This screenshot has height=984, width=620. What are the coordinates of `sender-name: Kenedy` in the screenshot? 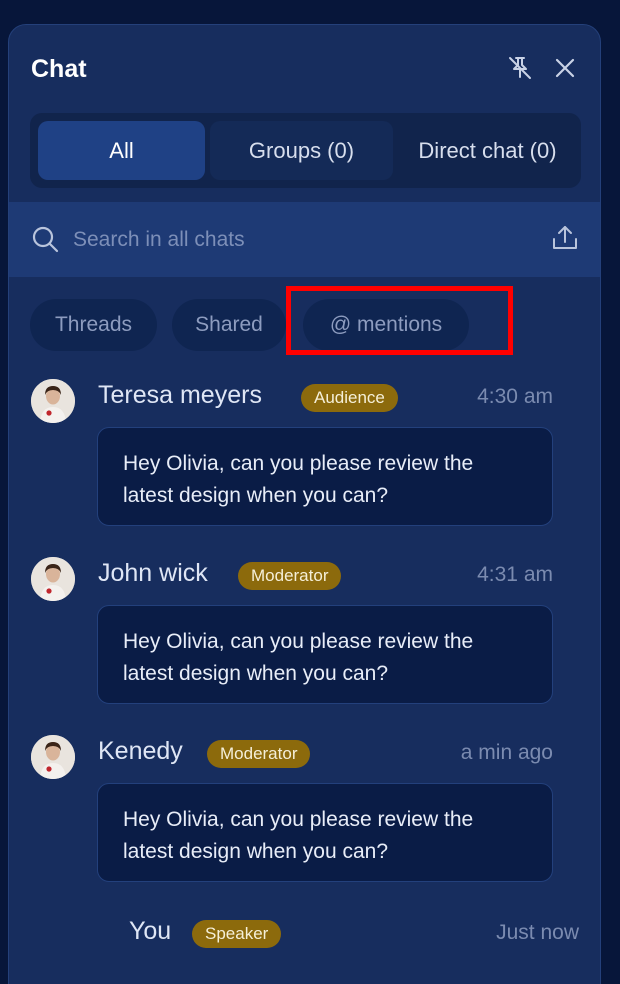 It's located at (140, 751).